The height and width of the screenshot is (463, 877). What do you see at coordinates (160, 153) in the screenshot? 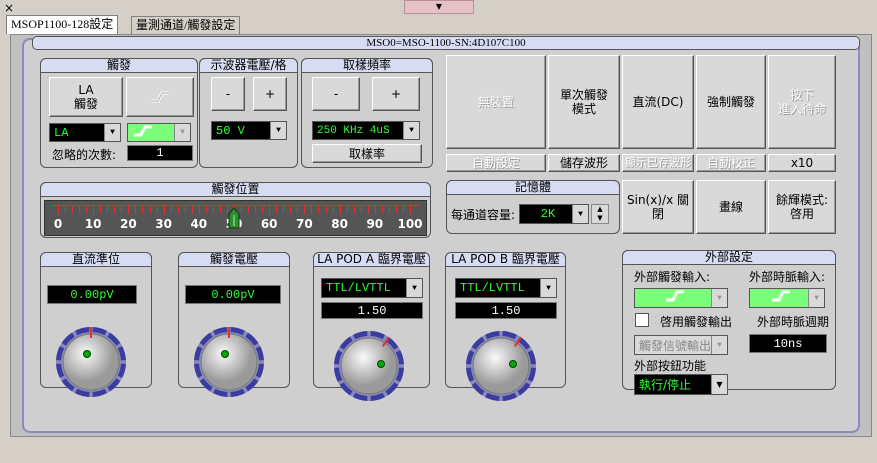
I see `ignore-count-field: 1` at bounding box center [160, 153].